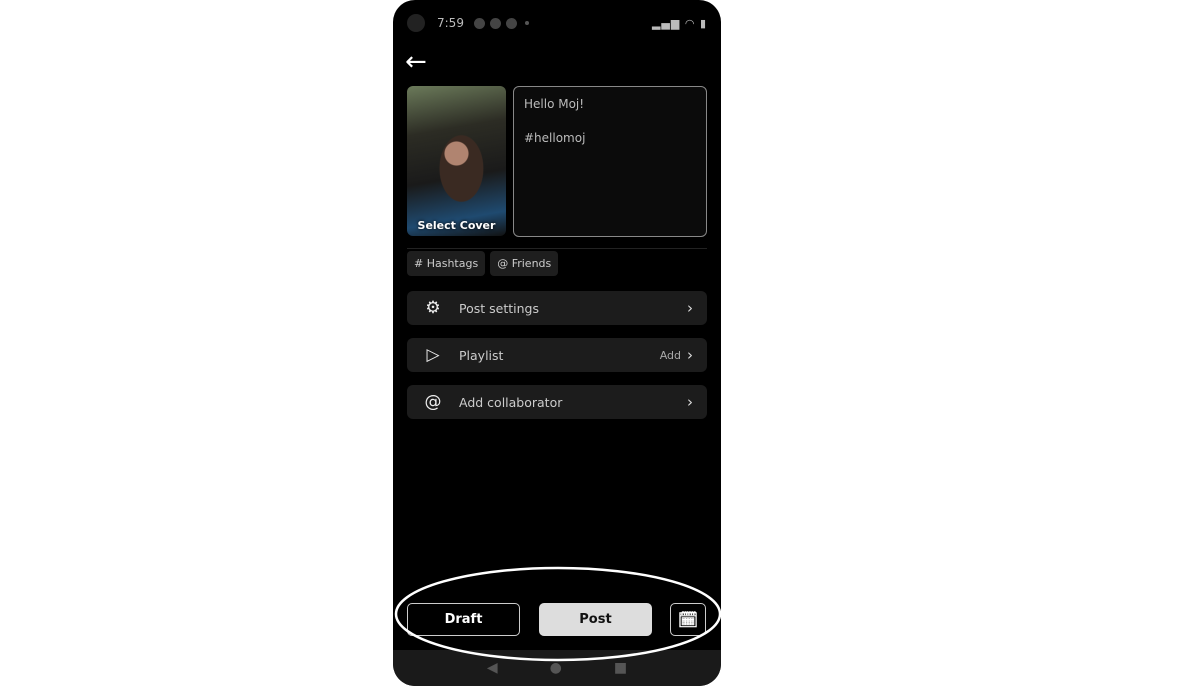  What do you see at coordinates (670, 355) in the screenshot?
I see `playlist-add-label: Add` at bounding box center [670, 355].